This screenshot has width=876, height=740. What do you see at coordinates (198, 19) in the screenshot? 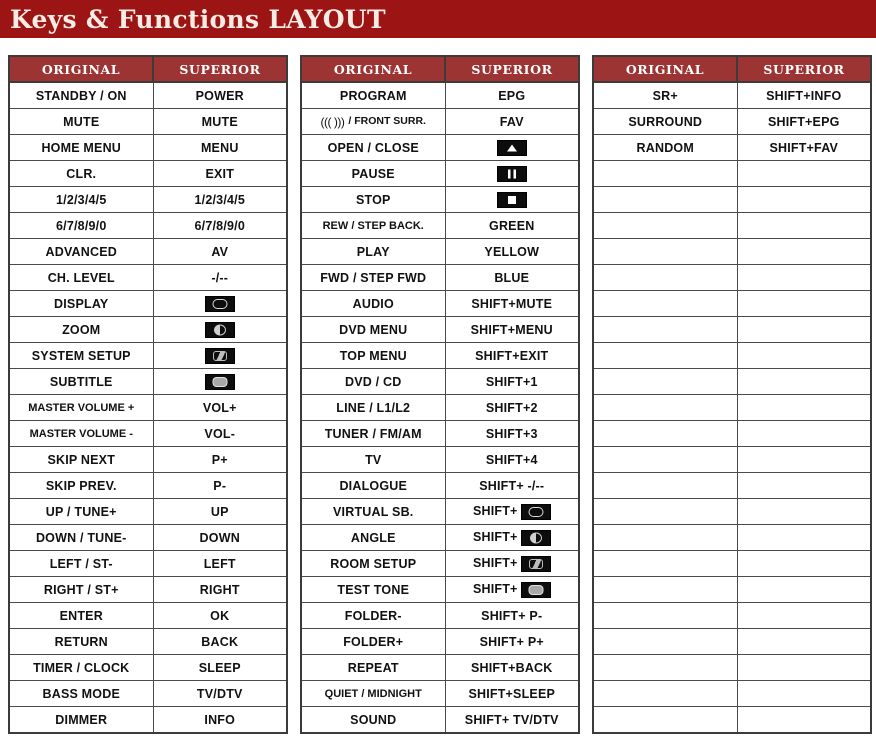
I see `page-title: Keys & Functions LAYOUT` at bounding box center [198, 19].